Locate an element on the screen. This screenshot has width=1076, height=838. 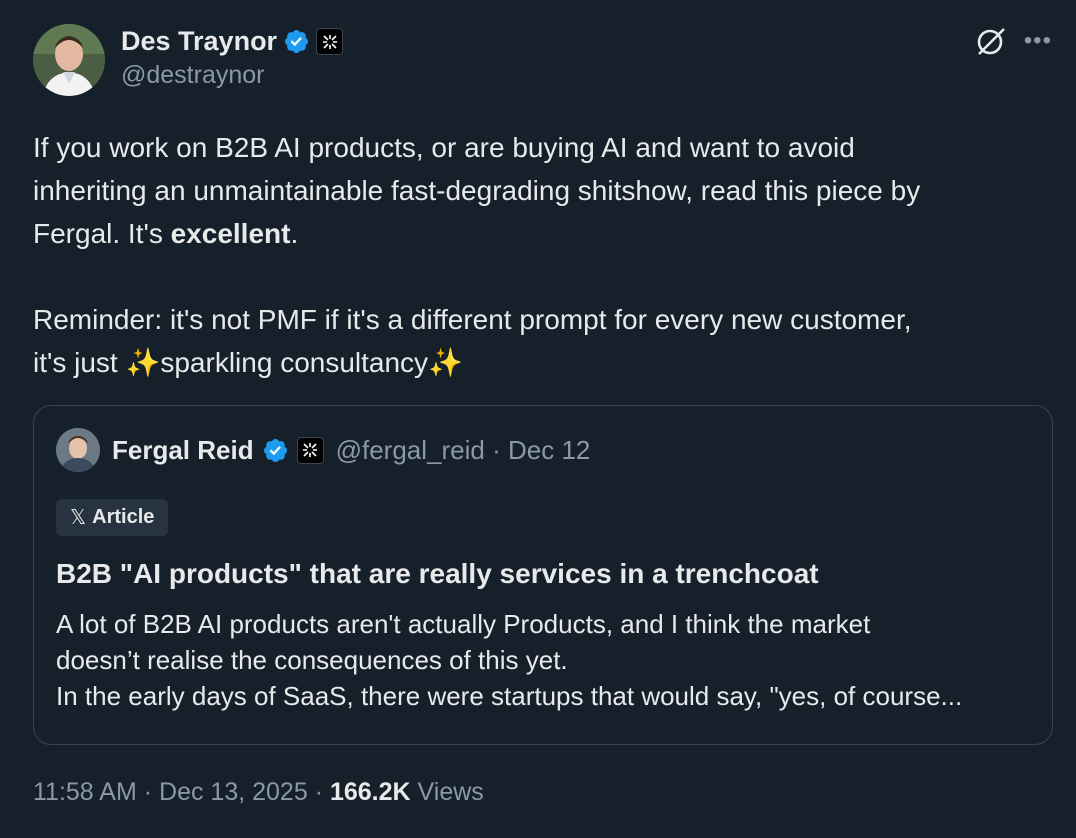
article-tag: 𝕏 Article is located at coordinates (112, 517).